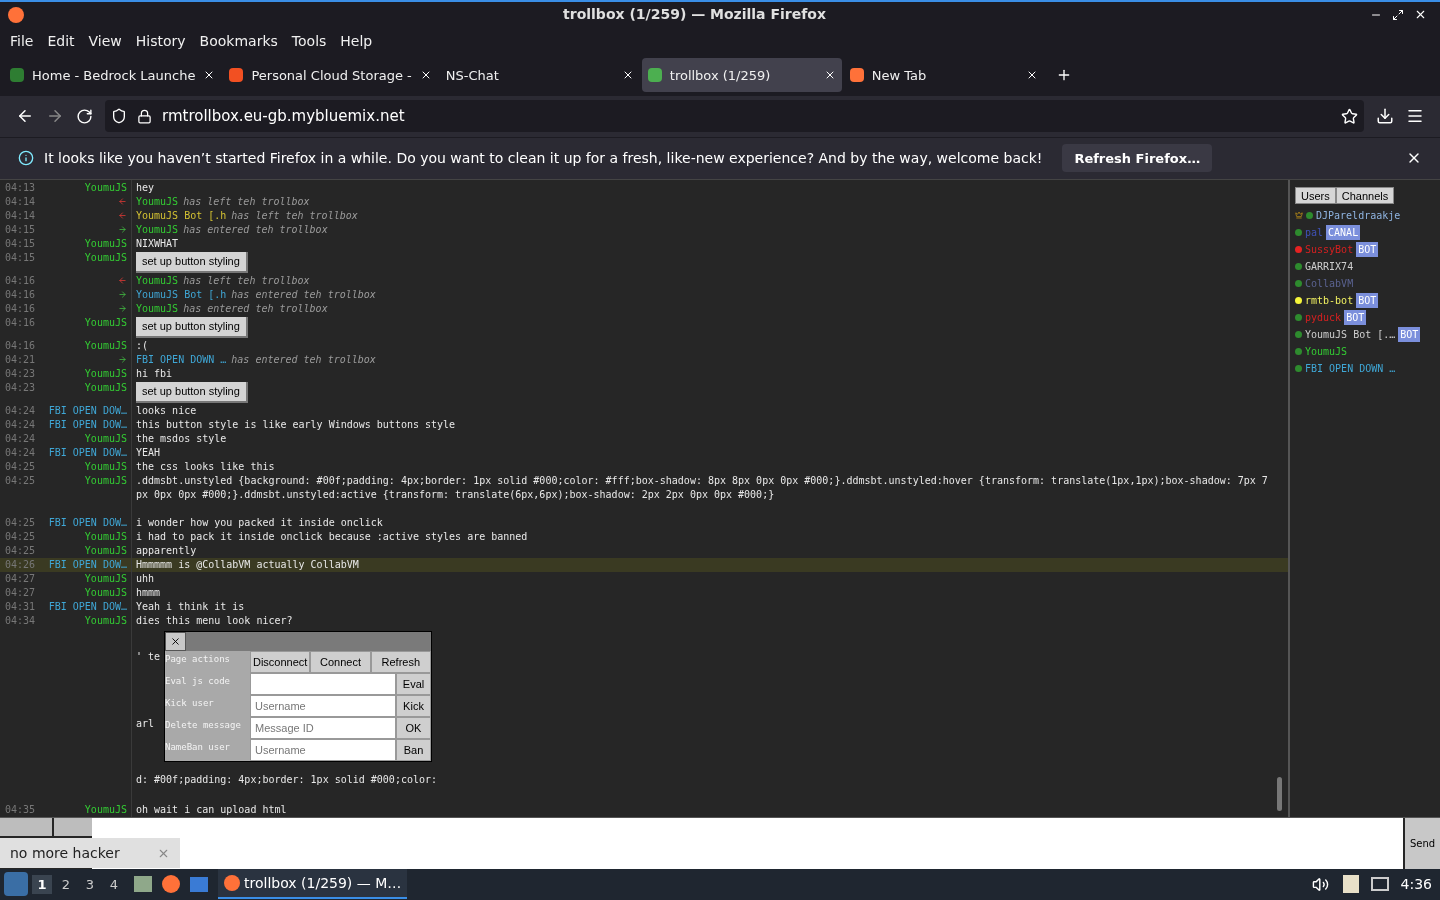 The image size is (1440, 900). What do you see at coordinates (734, 116) in the screenshot?
I see `address-bar: rmtrollbox.eu-gb.mybluemix.net` at bounding box center [734, 116].